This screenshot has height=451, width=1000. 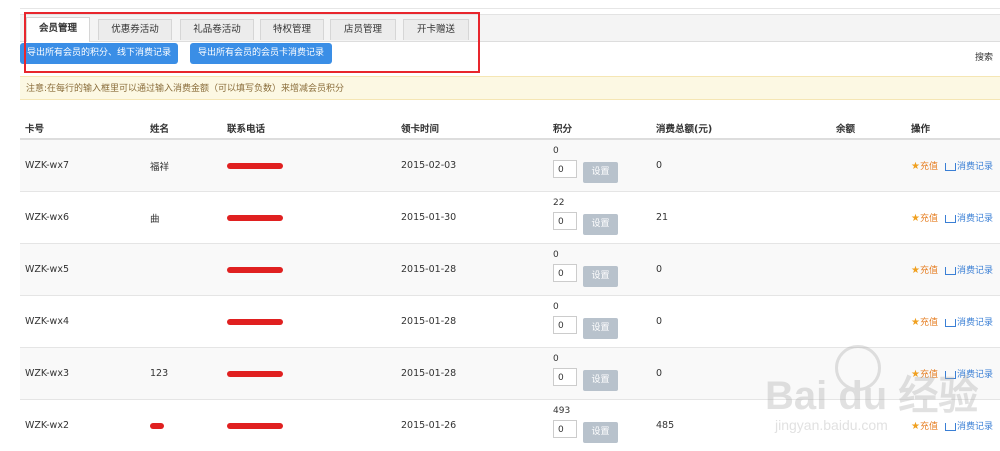 I want to click on points-value: 493, so click(x=562, y=411).